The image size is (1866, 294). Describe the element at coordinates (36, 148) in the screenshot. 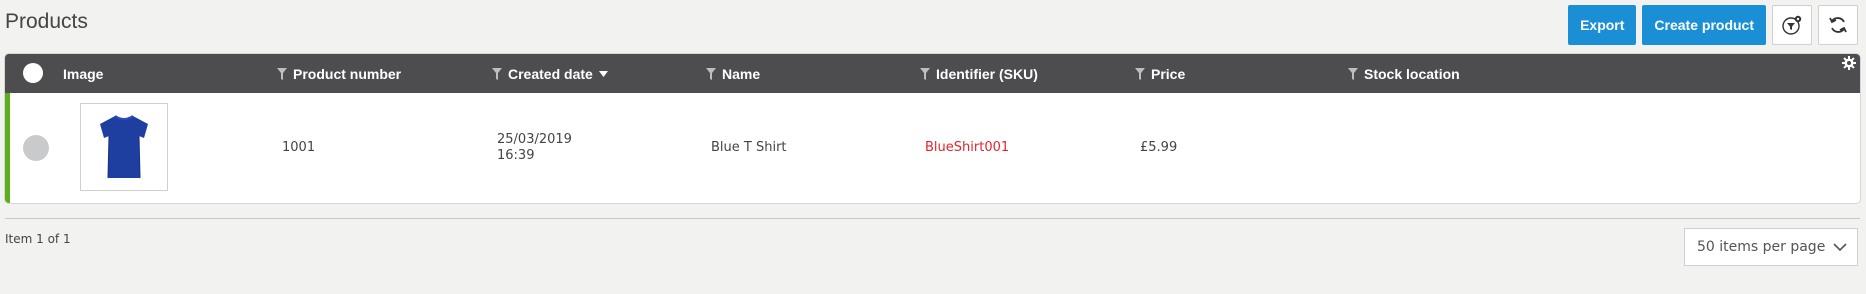

I see `row-select-checkbox` at that location.